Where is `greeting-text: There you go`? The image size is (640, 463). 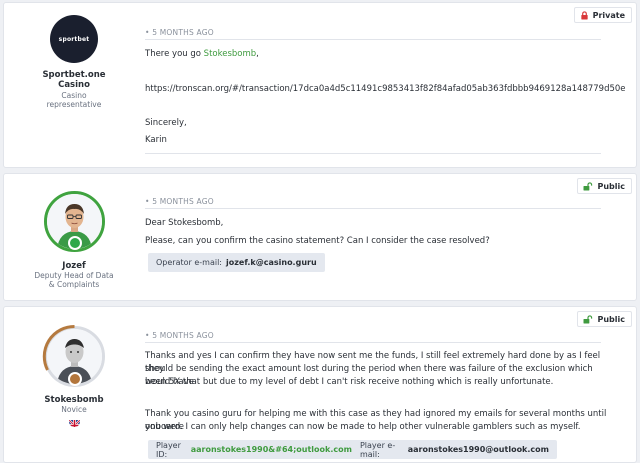
greeting-text: There you go is located at coordinates (174, 54).